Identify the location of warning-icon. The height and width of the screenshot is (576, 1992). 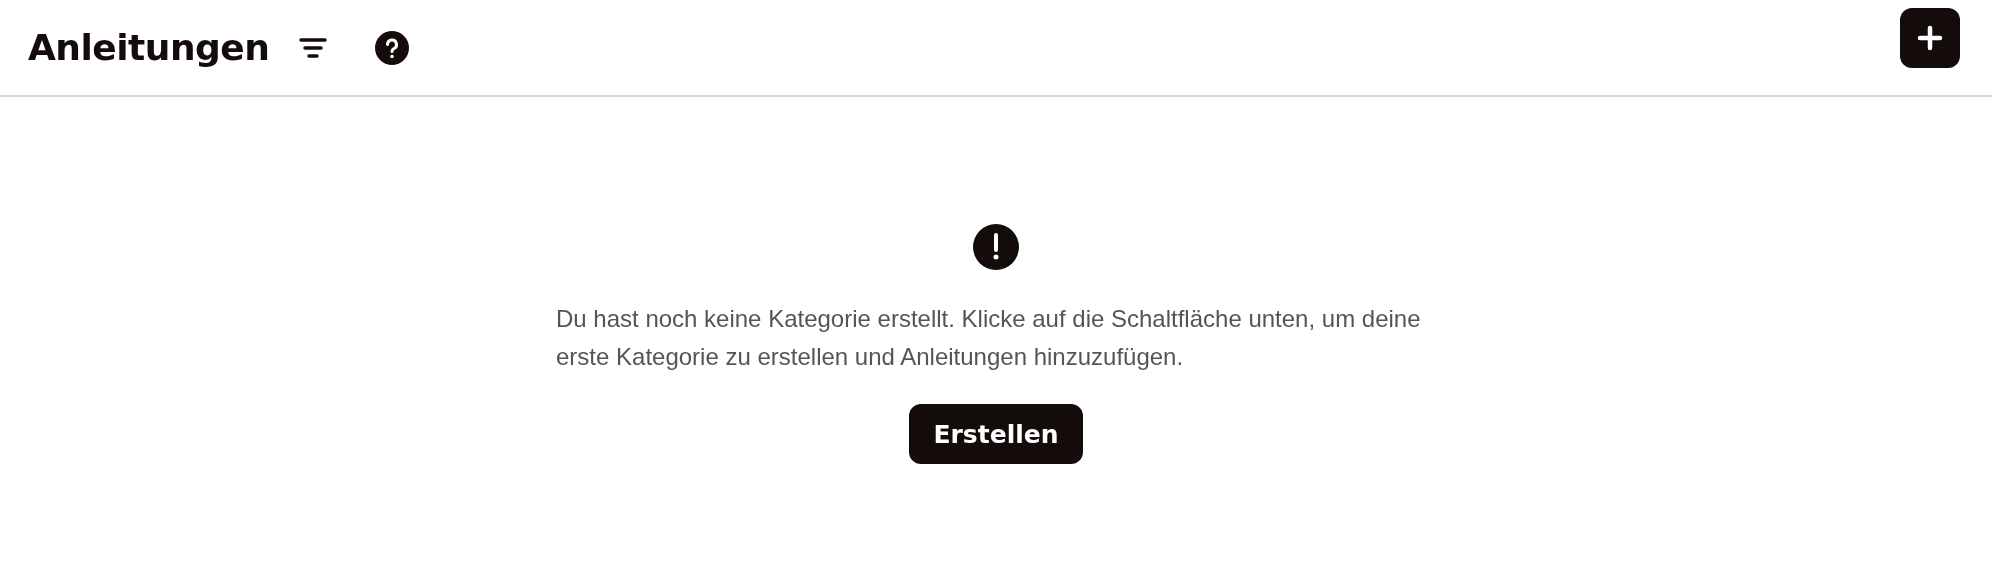
(996, 247).